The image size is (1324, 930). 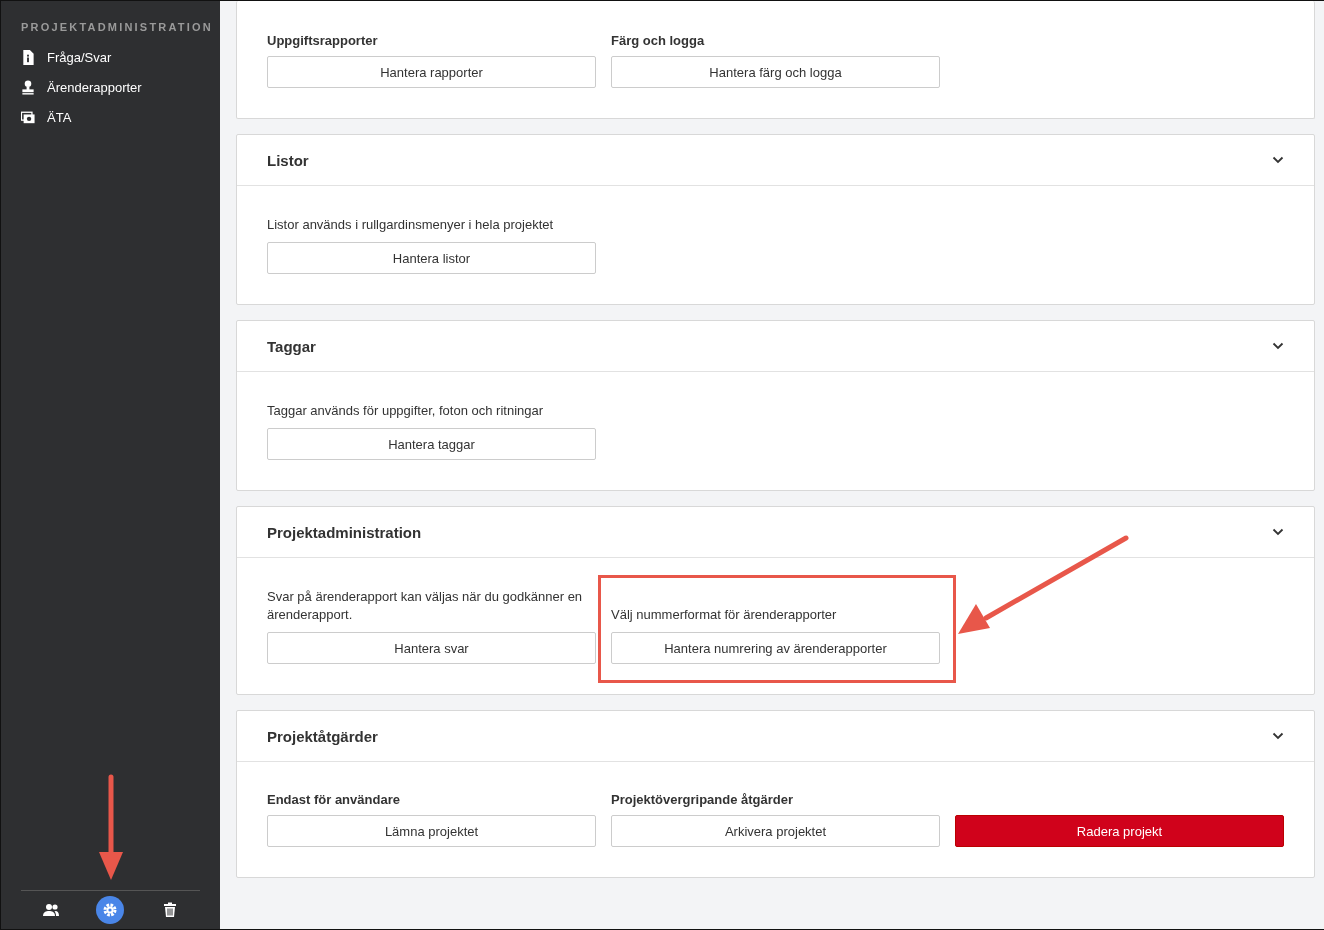 What do you see at coordinates (703, 799) in the screenshot?
I see `field-label: Projektövergripande åtgärder` at bounding box center [703, 799].